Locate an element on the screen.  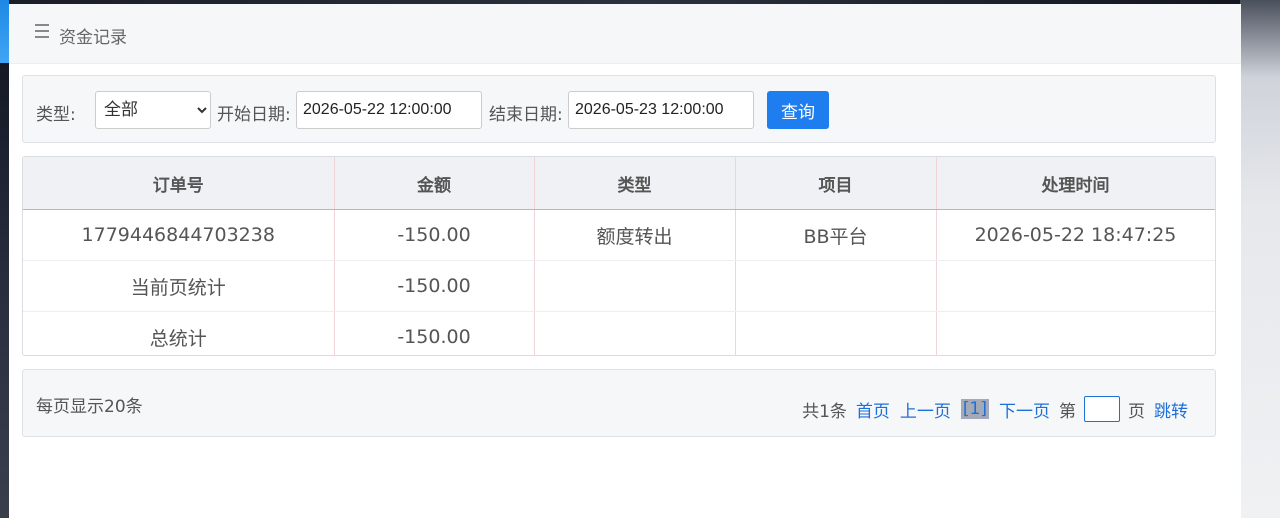
query-button: 查询 is located at coordinates (798, 110).